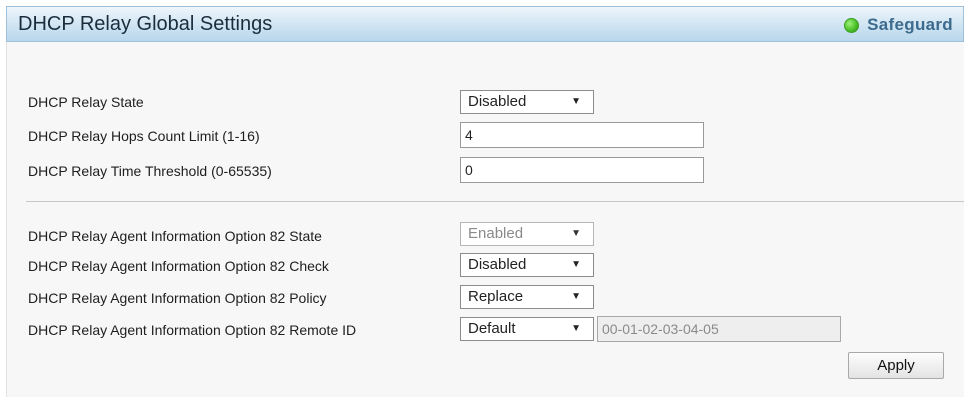 The image size is (972, 405). Describe the element at coordinates (485, 24) in the screenshot. I see `page-header: DHCP Relay Global Settings Safeguard` at that location.